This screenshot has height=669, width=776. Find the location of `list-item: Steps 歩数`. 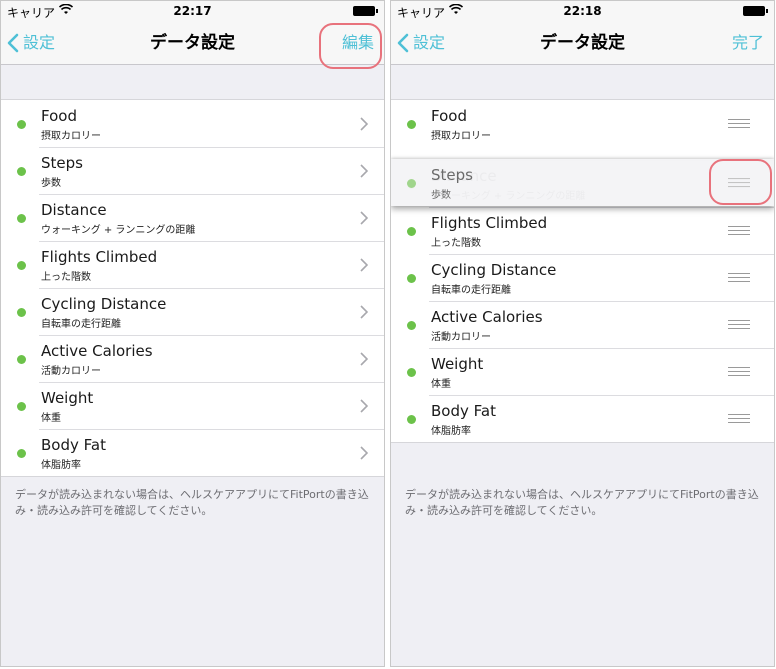

list-item: Steps 歩数 is located at coordinates (192, 170).